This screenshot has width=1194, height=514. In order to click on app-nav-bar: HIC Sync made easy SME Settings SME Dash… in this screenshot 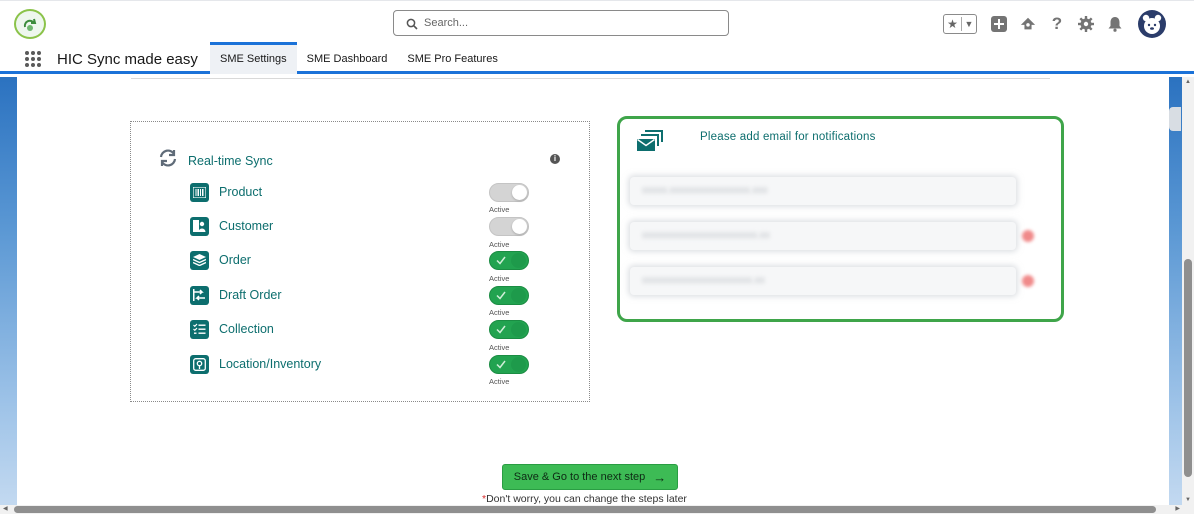, I will do `click(597, 58)`.